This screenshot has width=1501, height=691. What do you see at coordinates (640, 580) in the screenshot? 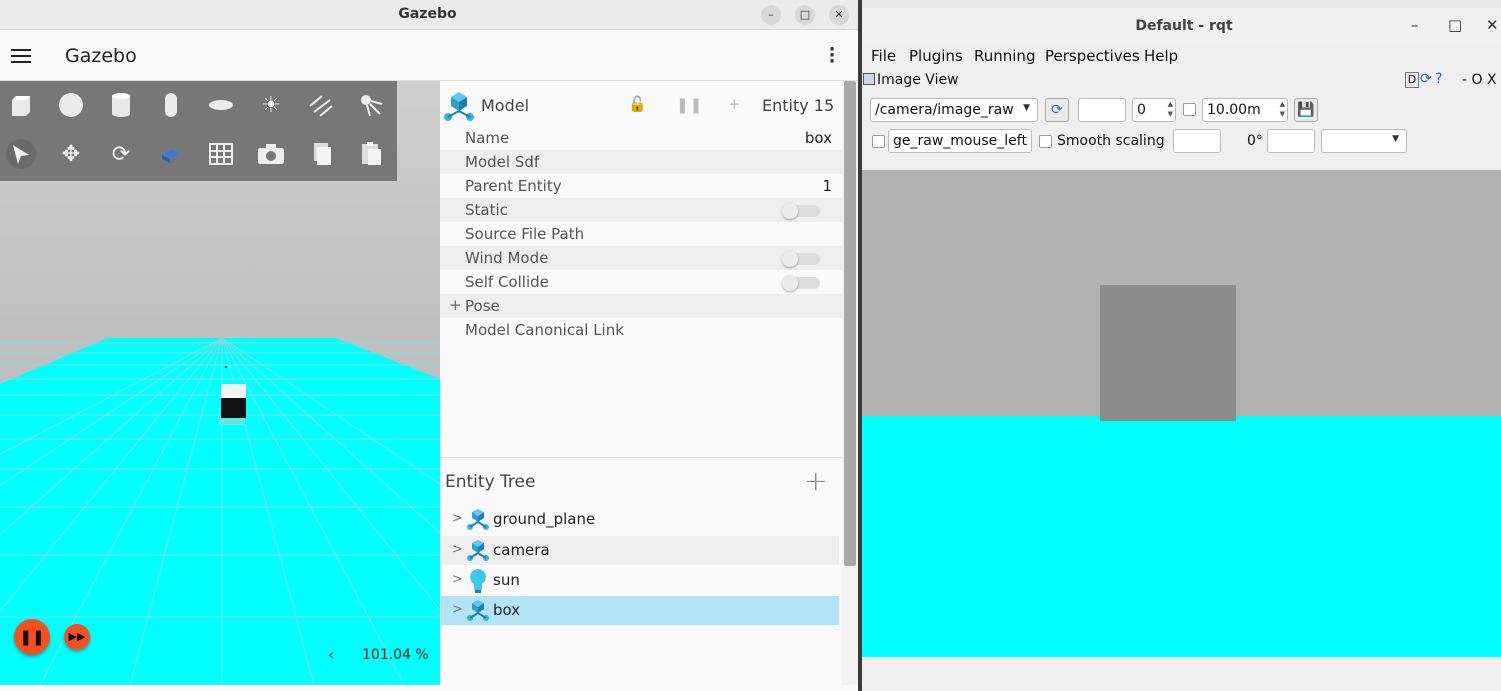
I see `tree-item: > sun` at bounding box center [640, 580].